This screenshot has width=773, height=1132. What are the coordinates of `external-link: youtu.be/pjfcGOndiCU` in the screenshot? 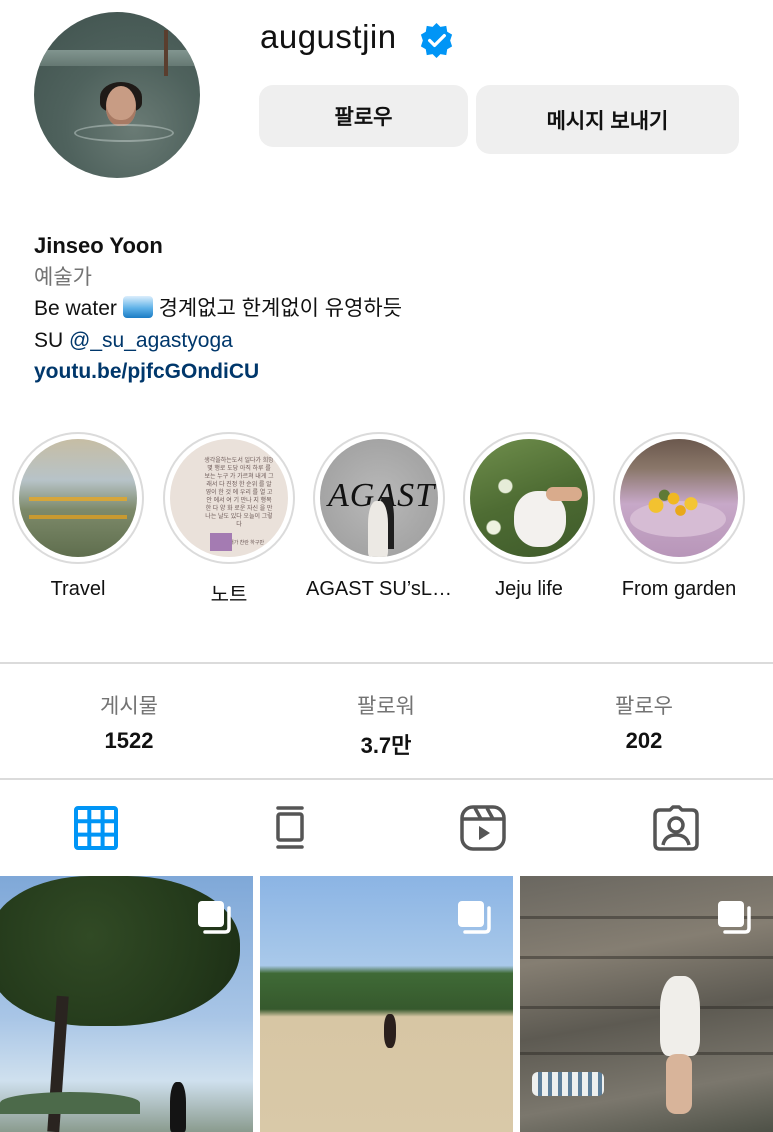 It's located at (218, 372).